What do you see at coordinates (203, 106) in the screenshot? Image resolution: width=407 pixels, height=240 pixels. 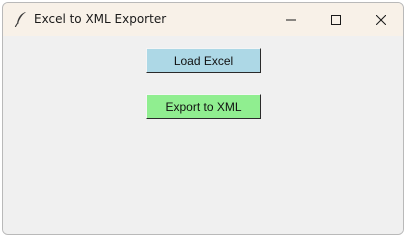 I see `export-to-xml-button: Export to XML` at bounding box center [203, 106].